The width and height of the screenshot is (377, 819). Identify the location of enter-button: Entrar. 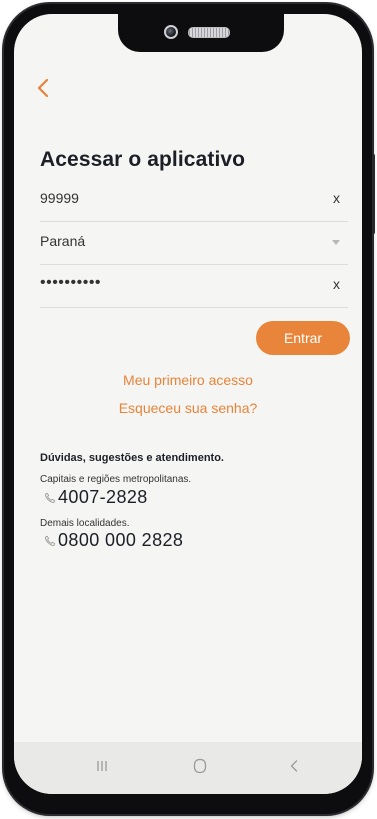
(303, 338).